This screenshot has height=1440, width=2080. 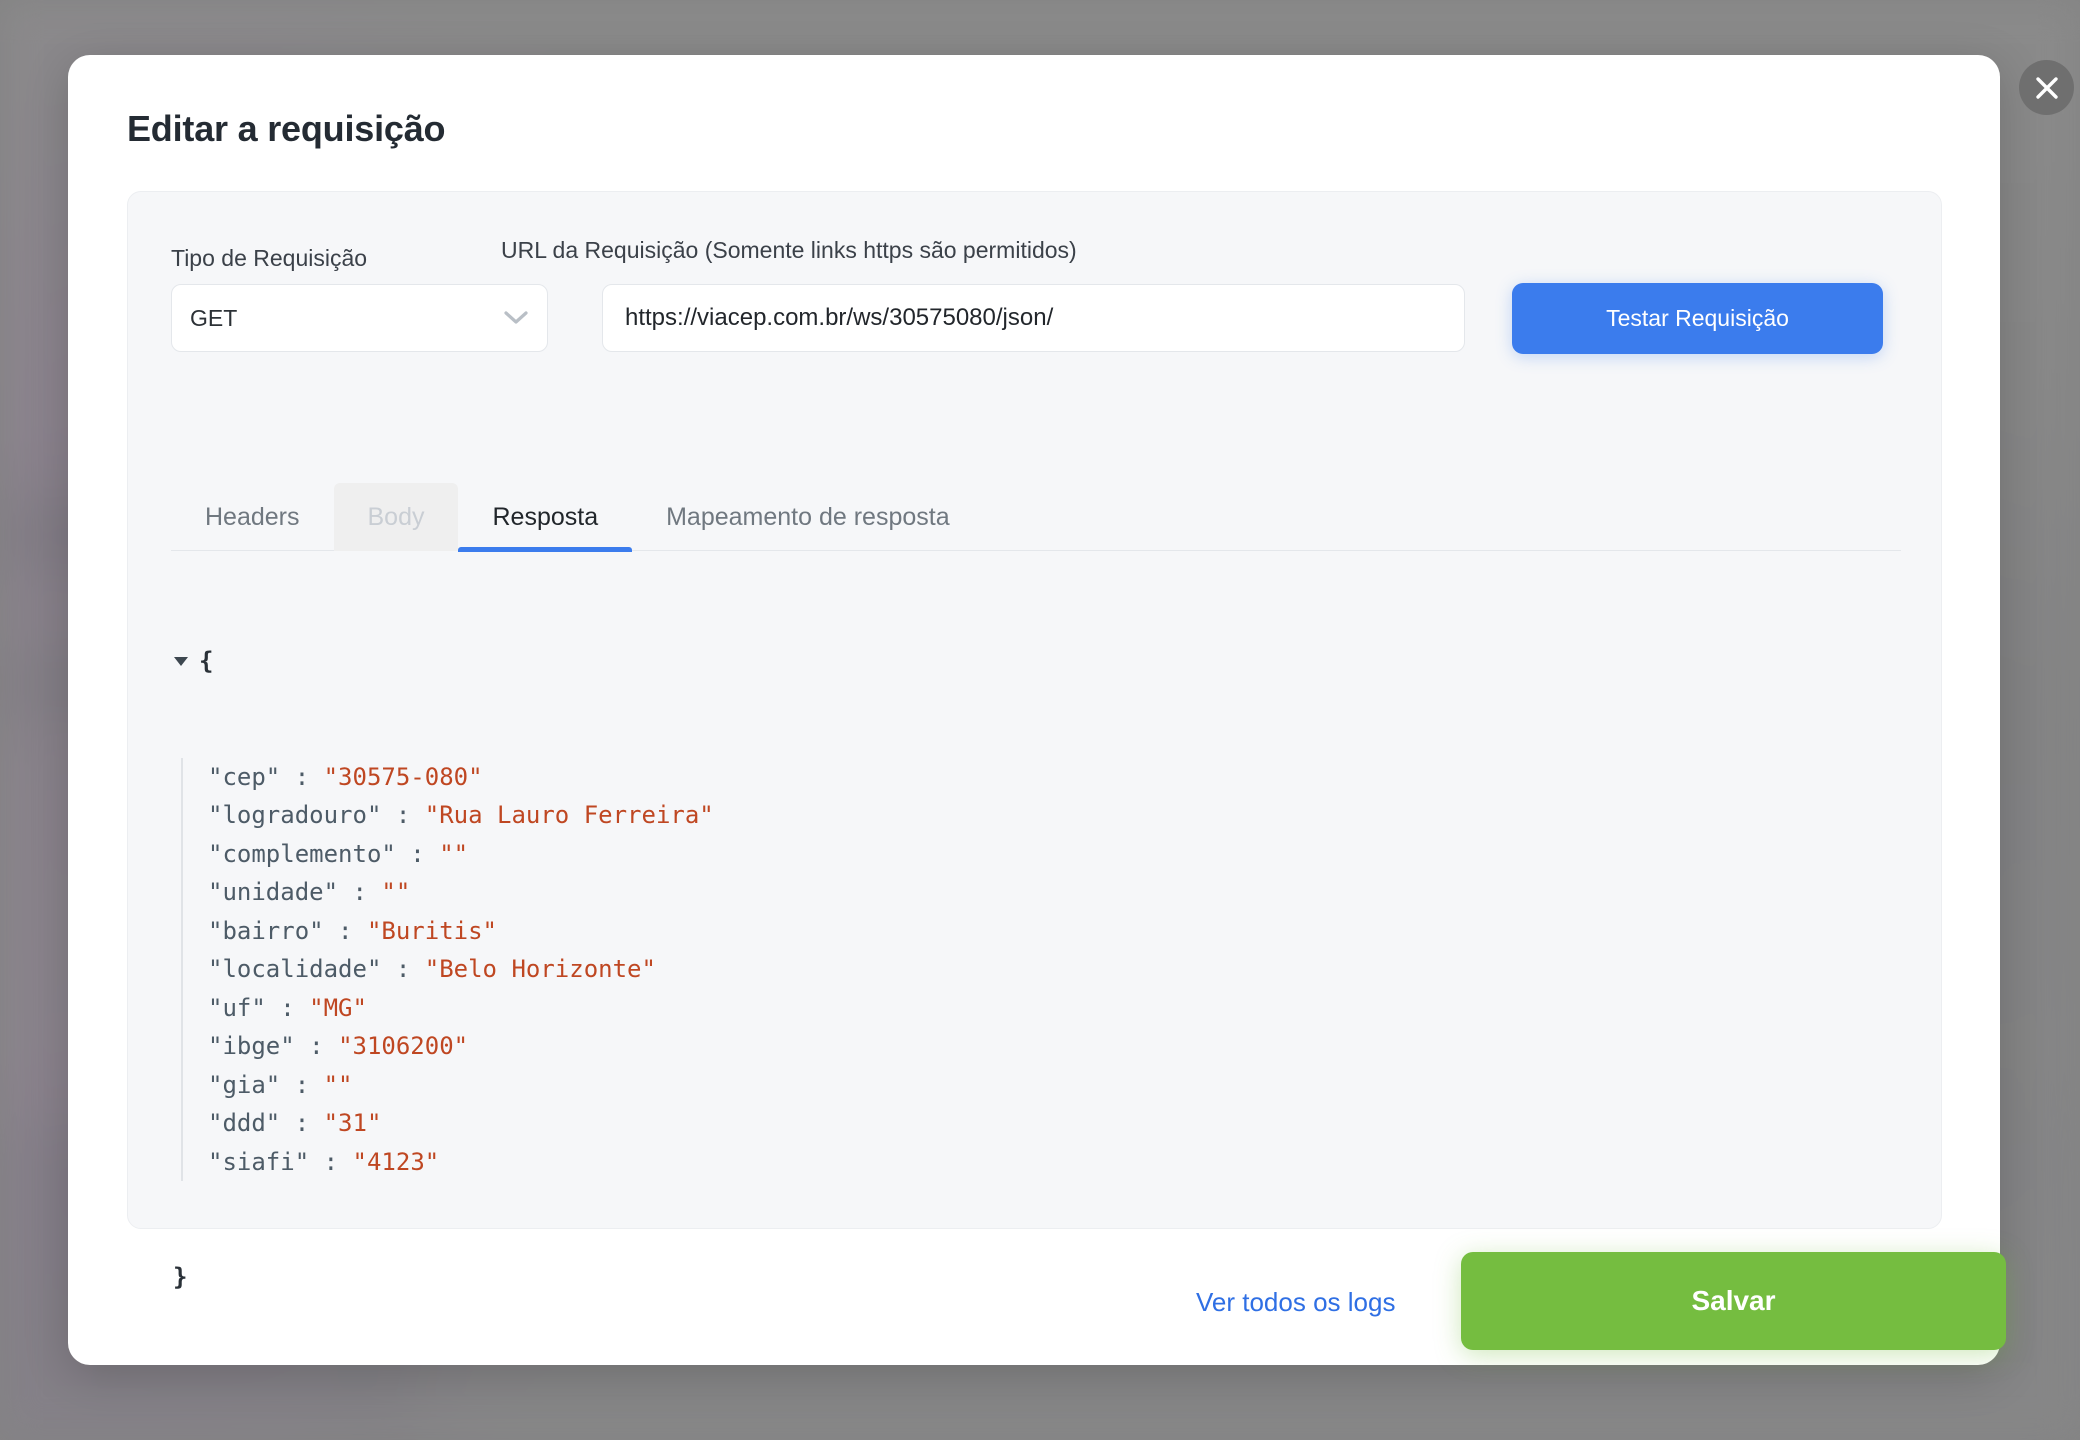 I want to click on json-key: "gia", so click(x=244, y=1084).